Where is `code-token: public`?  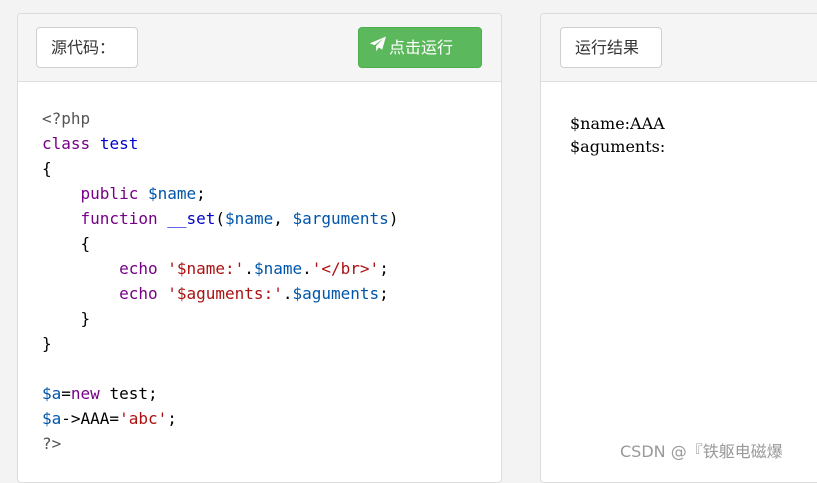
code-token: public is located at coordinates (109, 193).